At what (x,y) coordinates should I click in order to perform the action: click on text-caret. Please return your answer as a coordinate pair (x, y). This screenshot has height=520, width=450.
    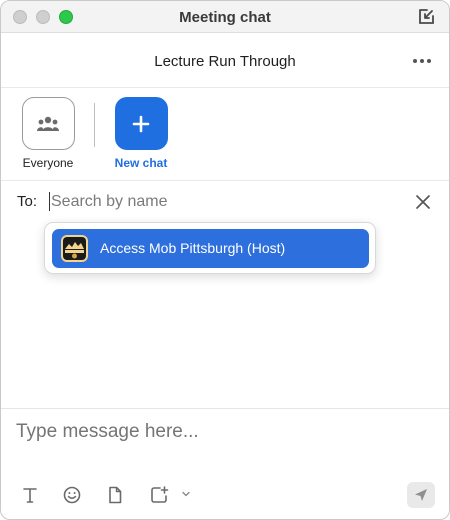
    Looking at the image, I should click on (49, 201).